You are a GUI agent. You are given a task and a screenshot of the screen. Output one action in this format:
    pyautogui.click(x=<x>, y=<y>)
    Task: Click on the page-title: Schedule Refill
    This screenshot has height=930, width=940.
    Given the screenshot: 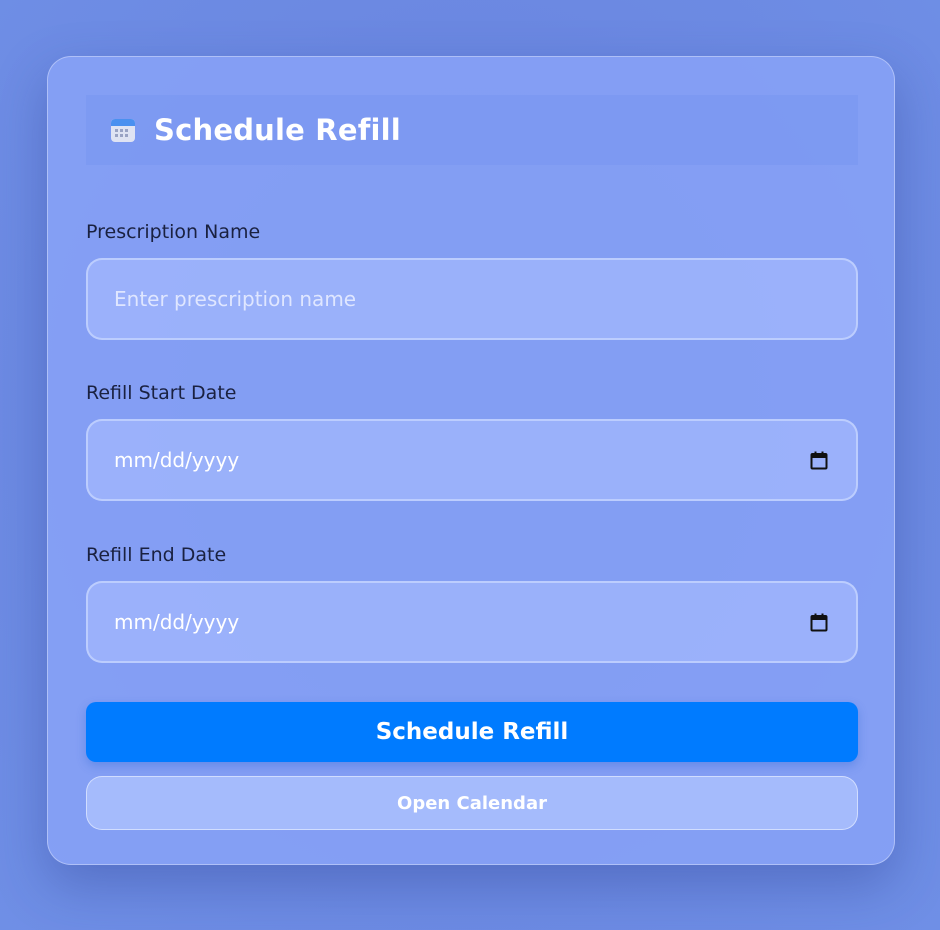 What is the action you would take?
    pyautogui.click(x=277, y=130)
    